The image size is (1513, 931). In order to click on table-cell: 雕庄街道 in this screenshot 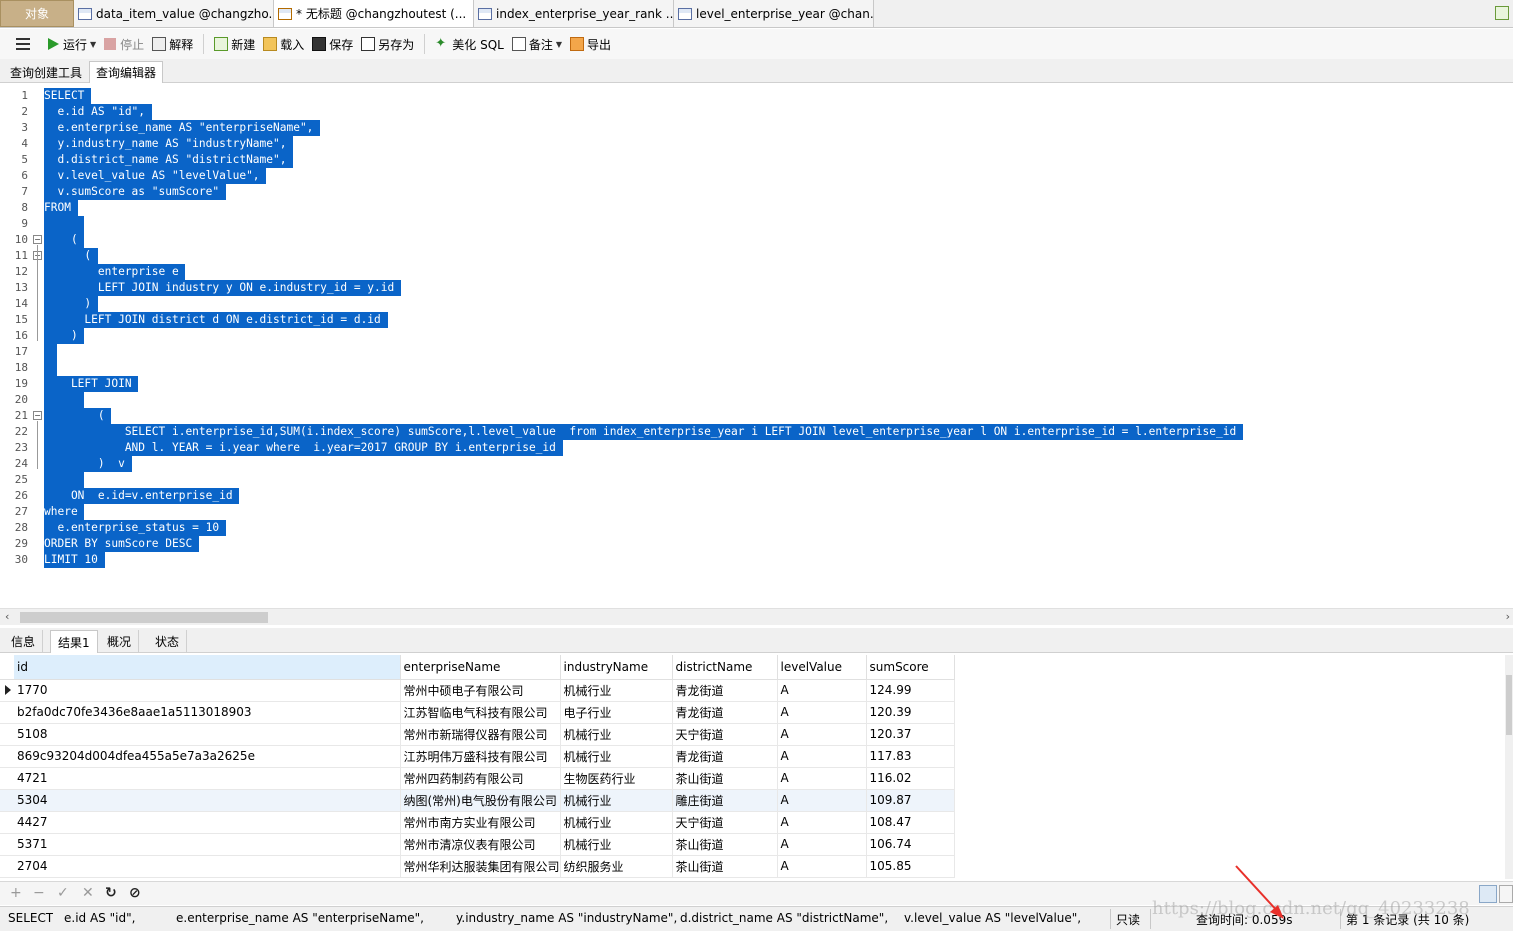, I will do `click(725, 800)`.